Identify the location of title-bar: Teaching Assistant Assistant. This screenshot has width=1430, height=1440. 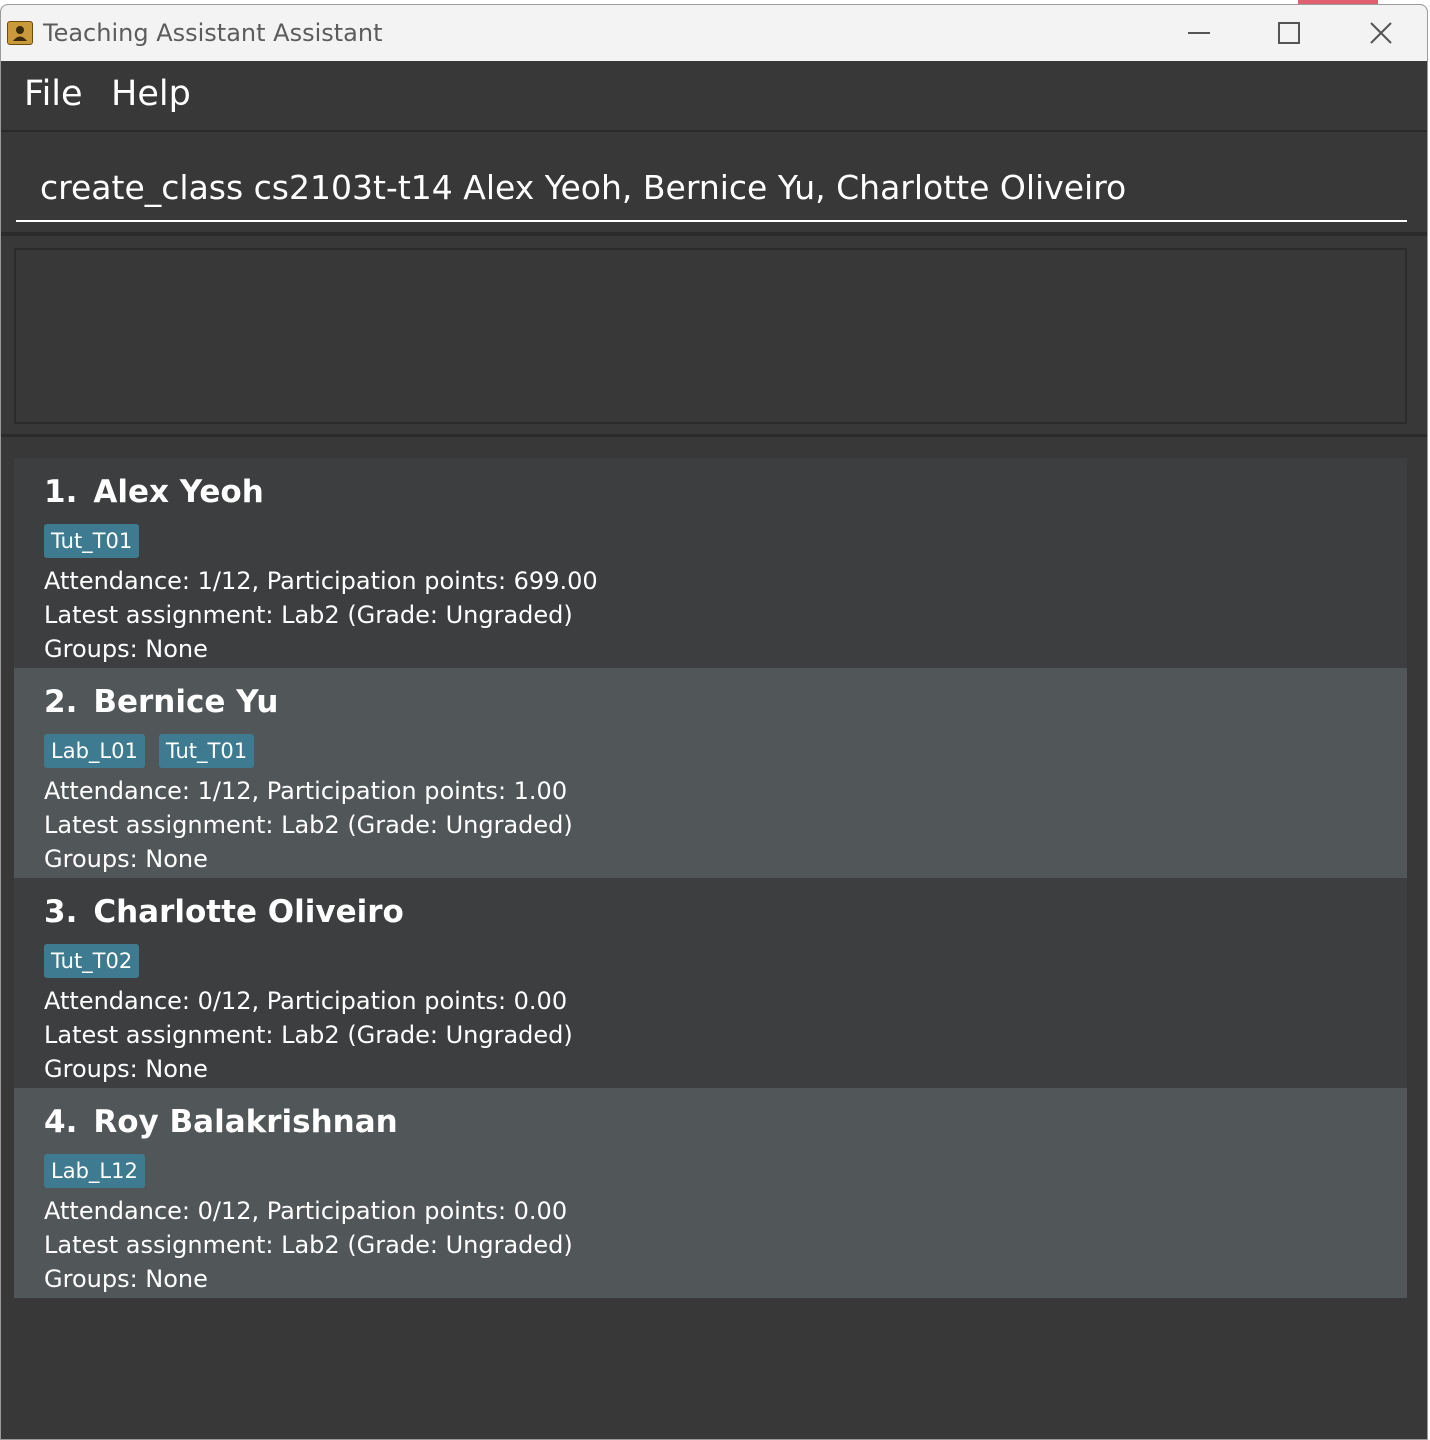
(714, 33).